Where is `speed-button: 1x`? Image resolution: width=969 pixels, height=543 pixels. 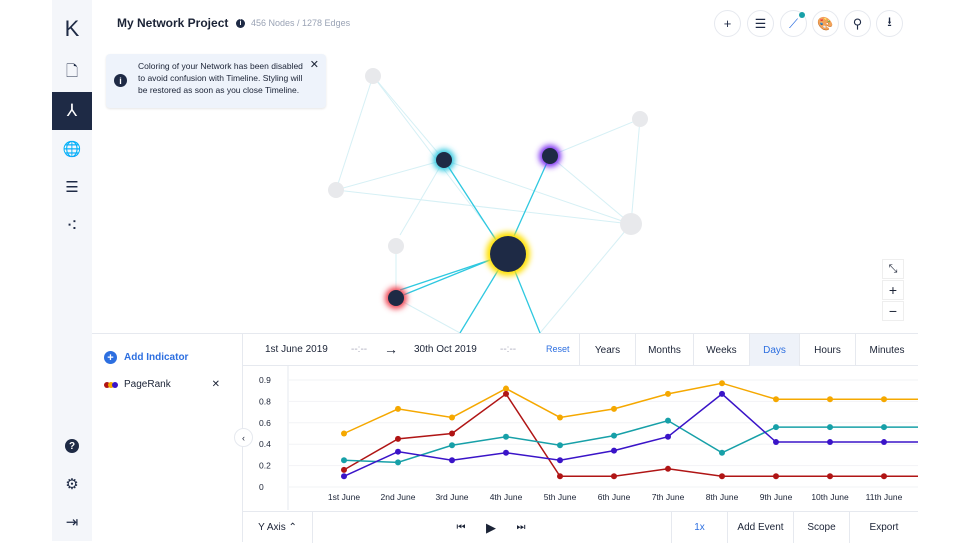 speed-button: 1x is located at coordinates (699, 527).